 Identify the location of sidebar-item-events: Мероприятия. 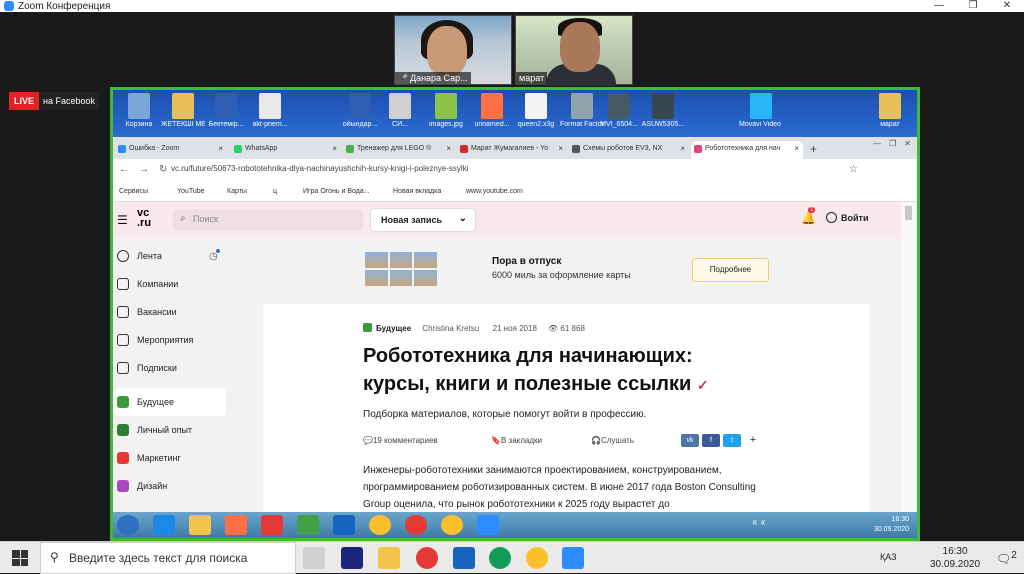
(188, 340).